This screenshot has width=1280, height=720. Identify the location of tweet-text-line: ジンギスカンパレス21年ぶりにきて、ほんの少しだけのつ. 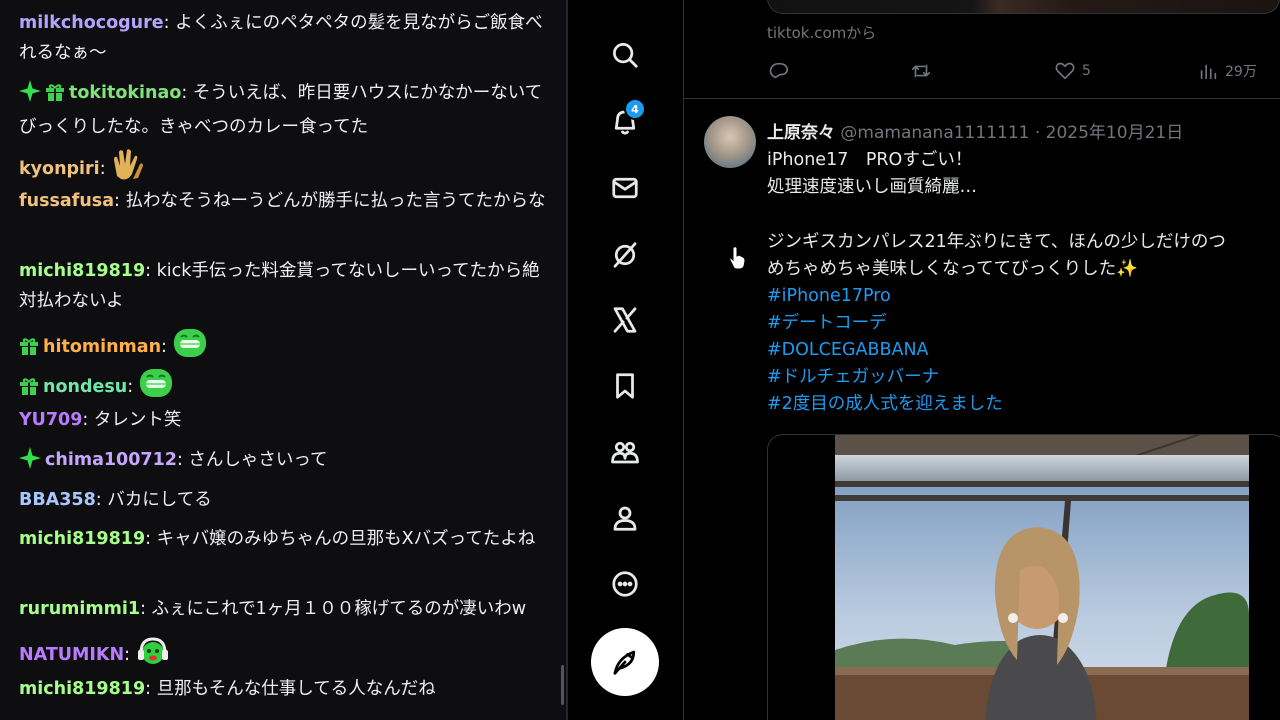
(996, 242).